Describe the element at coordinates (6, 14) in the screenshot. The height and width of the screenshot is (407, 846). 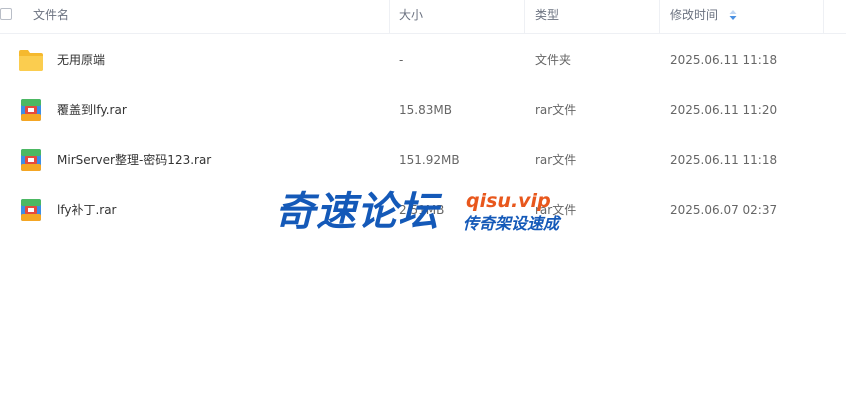
I see `select-all-checkbox` at that location.